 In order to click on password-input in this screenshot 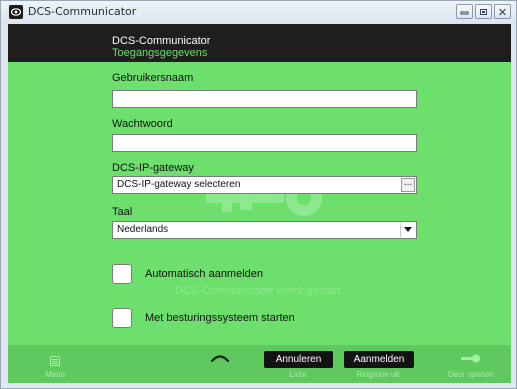, I will do `click(264, 143)`.